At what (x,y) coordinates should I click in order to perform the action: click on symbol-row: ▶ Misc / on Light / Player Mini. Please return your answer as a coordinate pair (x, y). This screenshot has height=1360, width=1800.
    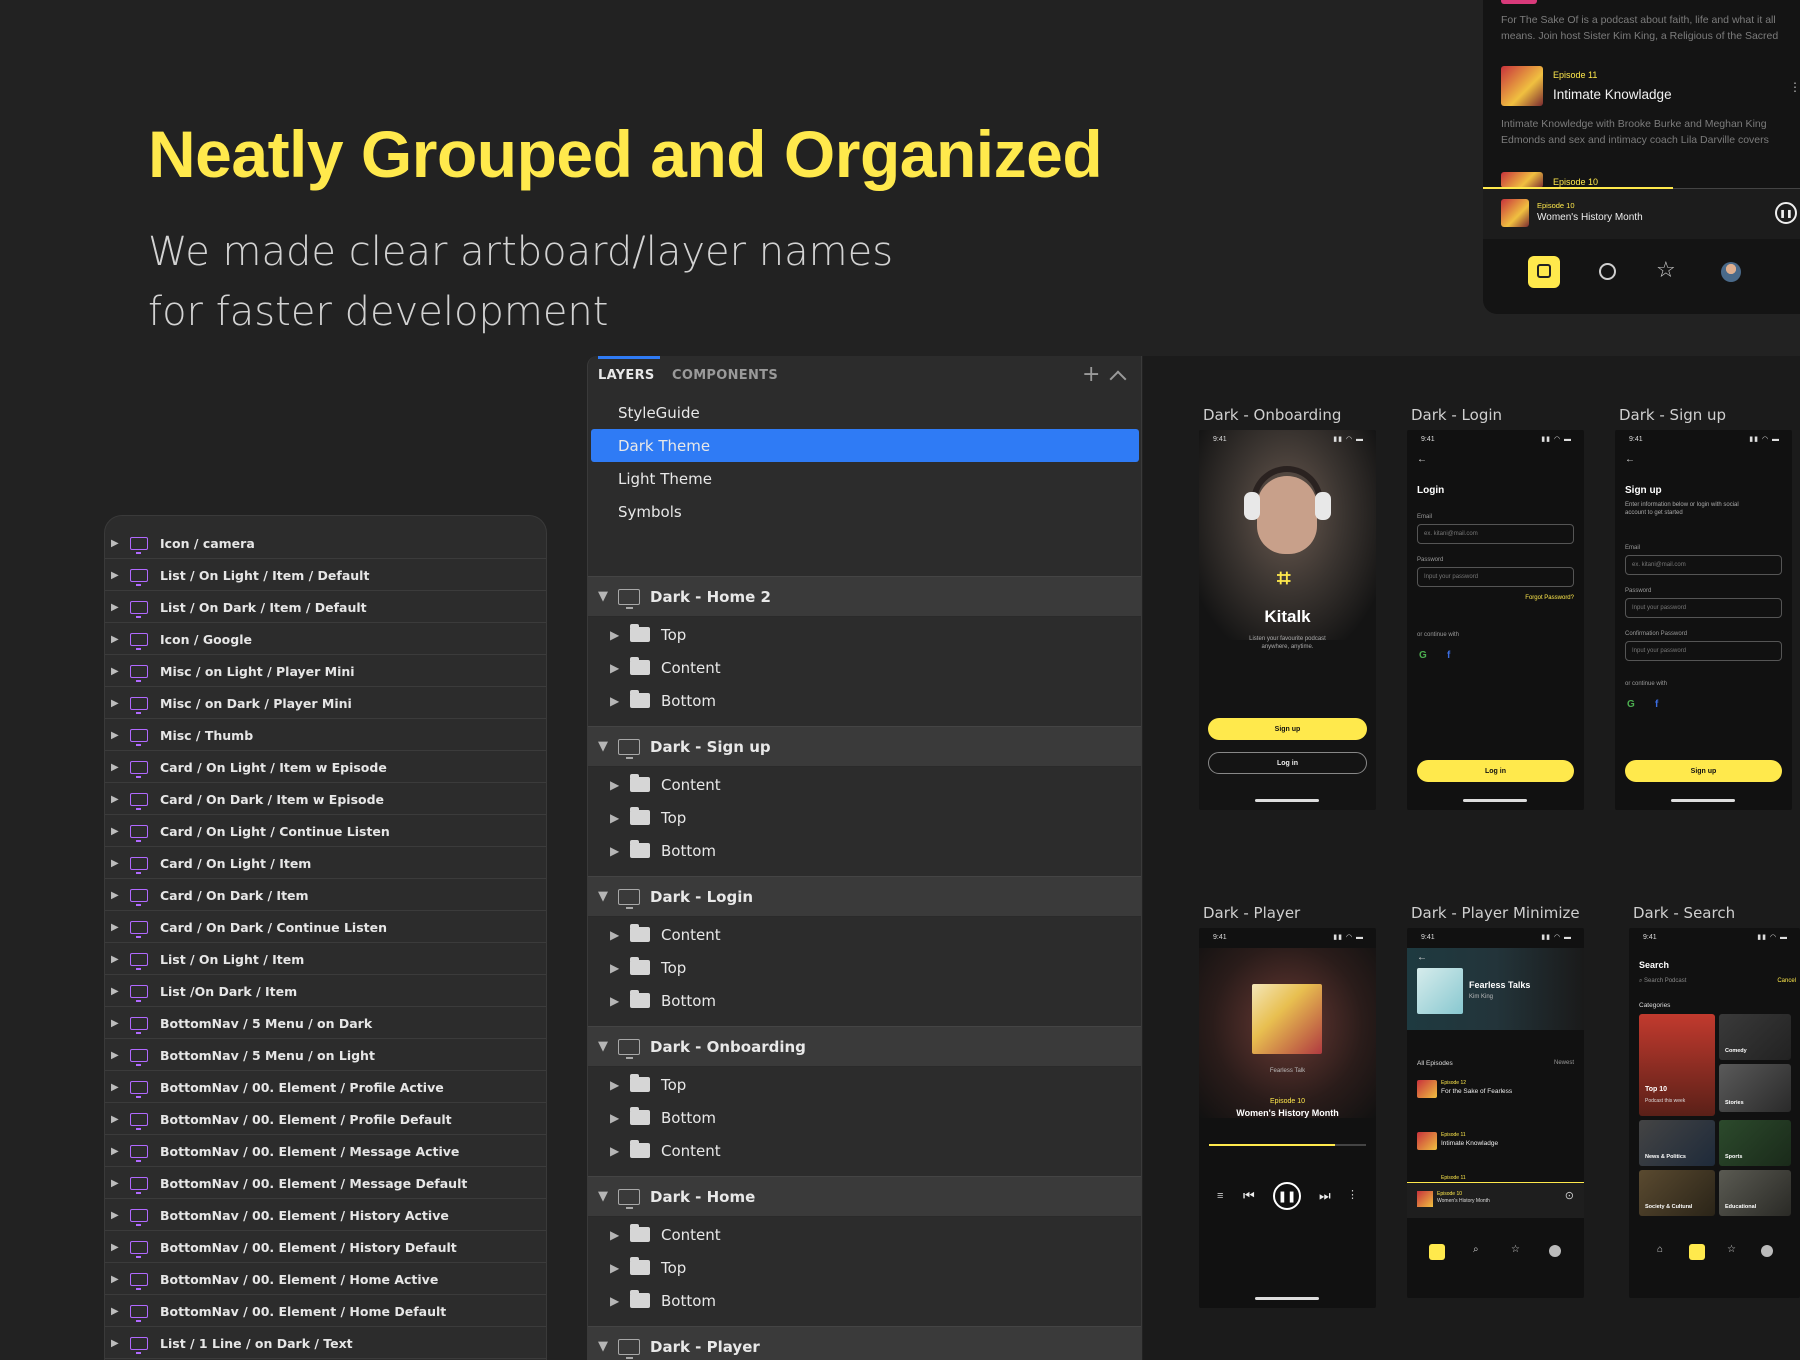
    Looking at the image, I should click on (325, 671).